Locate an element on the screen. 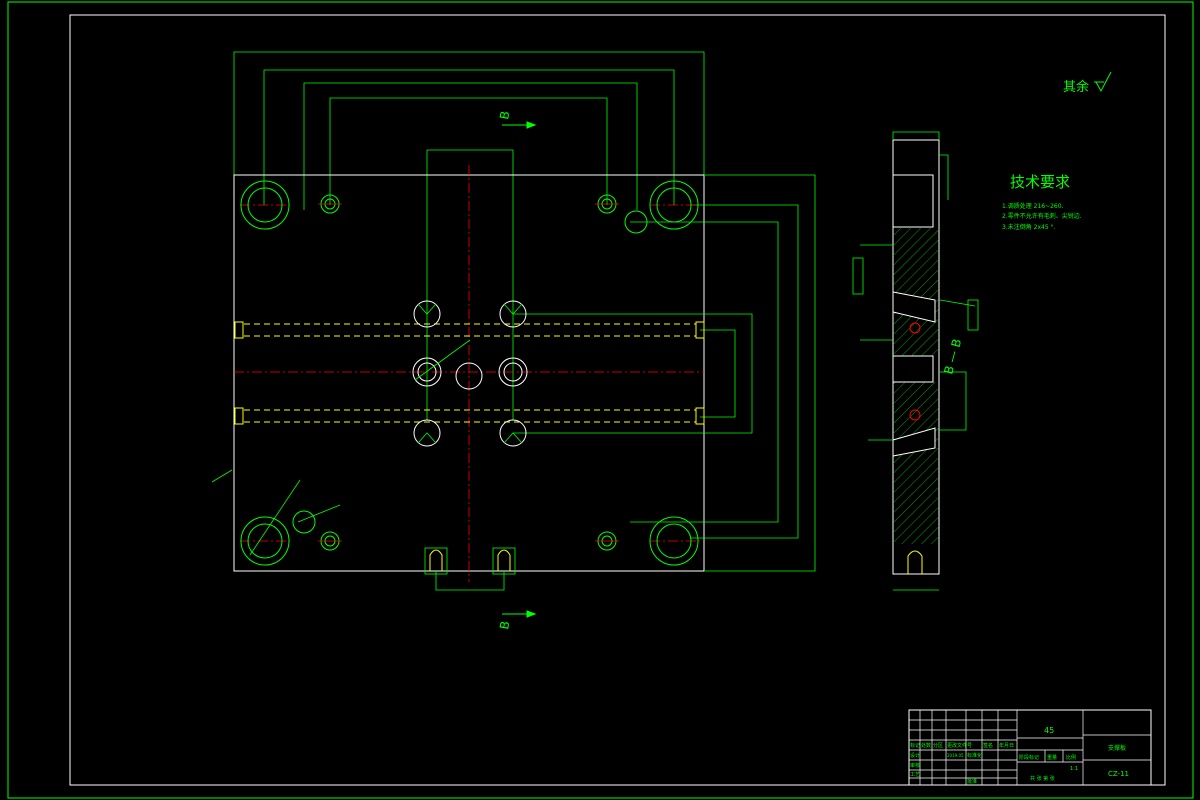 Image resolution: width=1200 pixels, height=800 pixels. bottom-dimension is located at coordinates (470, 569).